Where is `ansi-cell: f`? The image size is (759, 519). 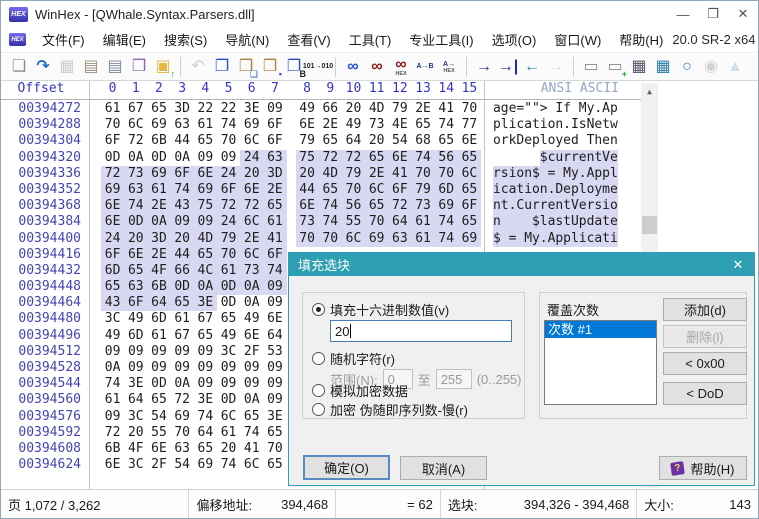 ansi-cell: f is located at coordinates (567, 109).